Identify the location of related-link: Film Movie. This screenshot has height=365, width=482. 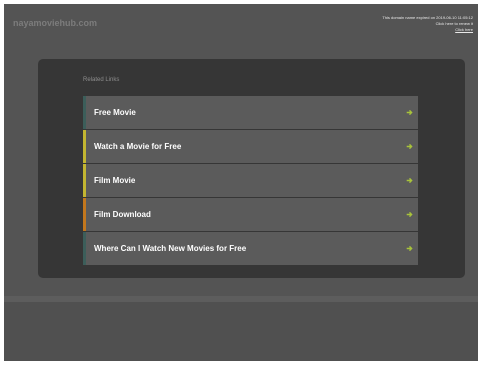
(250, 180).